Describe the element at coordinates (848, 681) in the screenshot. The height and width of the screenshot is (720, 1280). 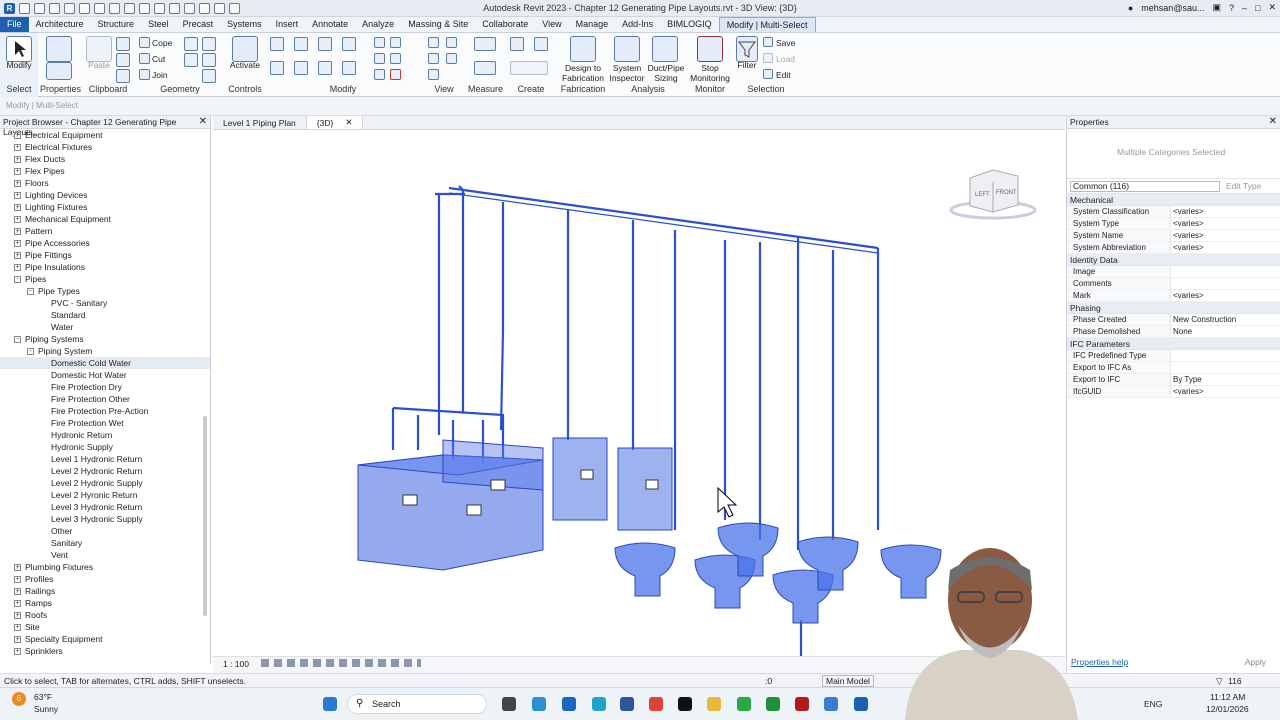
I see `design-option-model: Main Model` at that location.